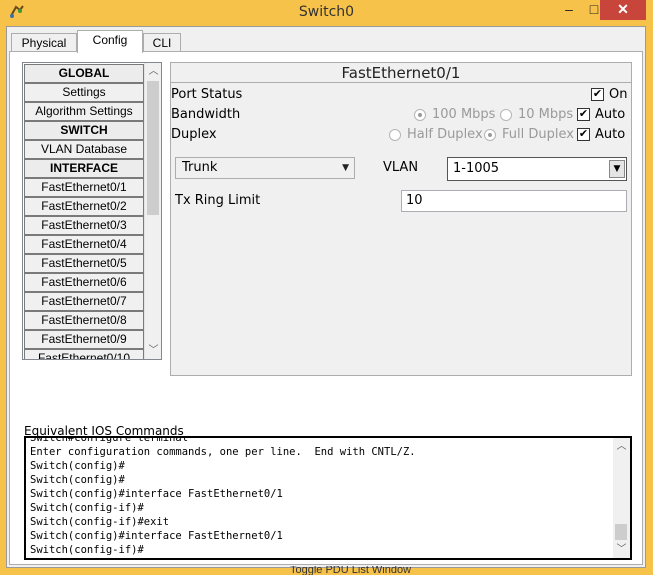  I want to click on bandwidth-10-label: 10 Mbps, so click(546, 114).